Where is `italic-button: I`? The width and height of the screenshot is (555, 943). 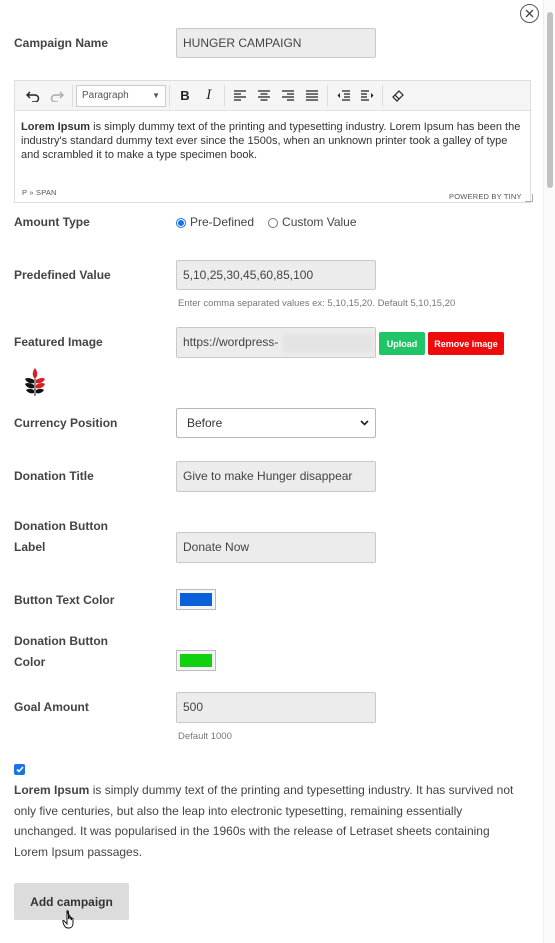 italic-button: I is located at coordinates (209, 96).